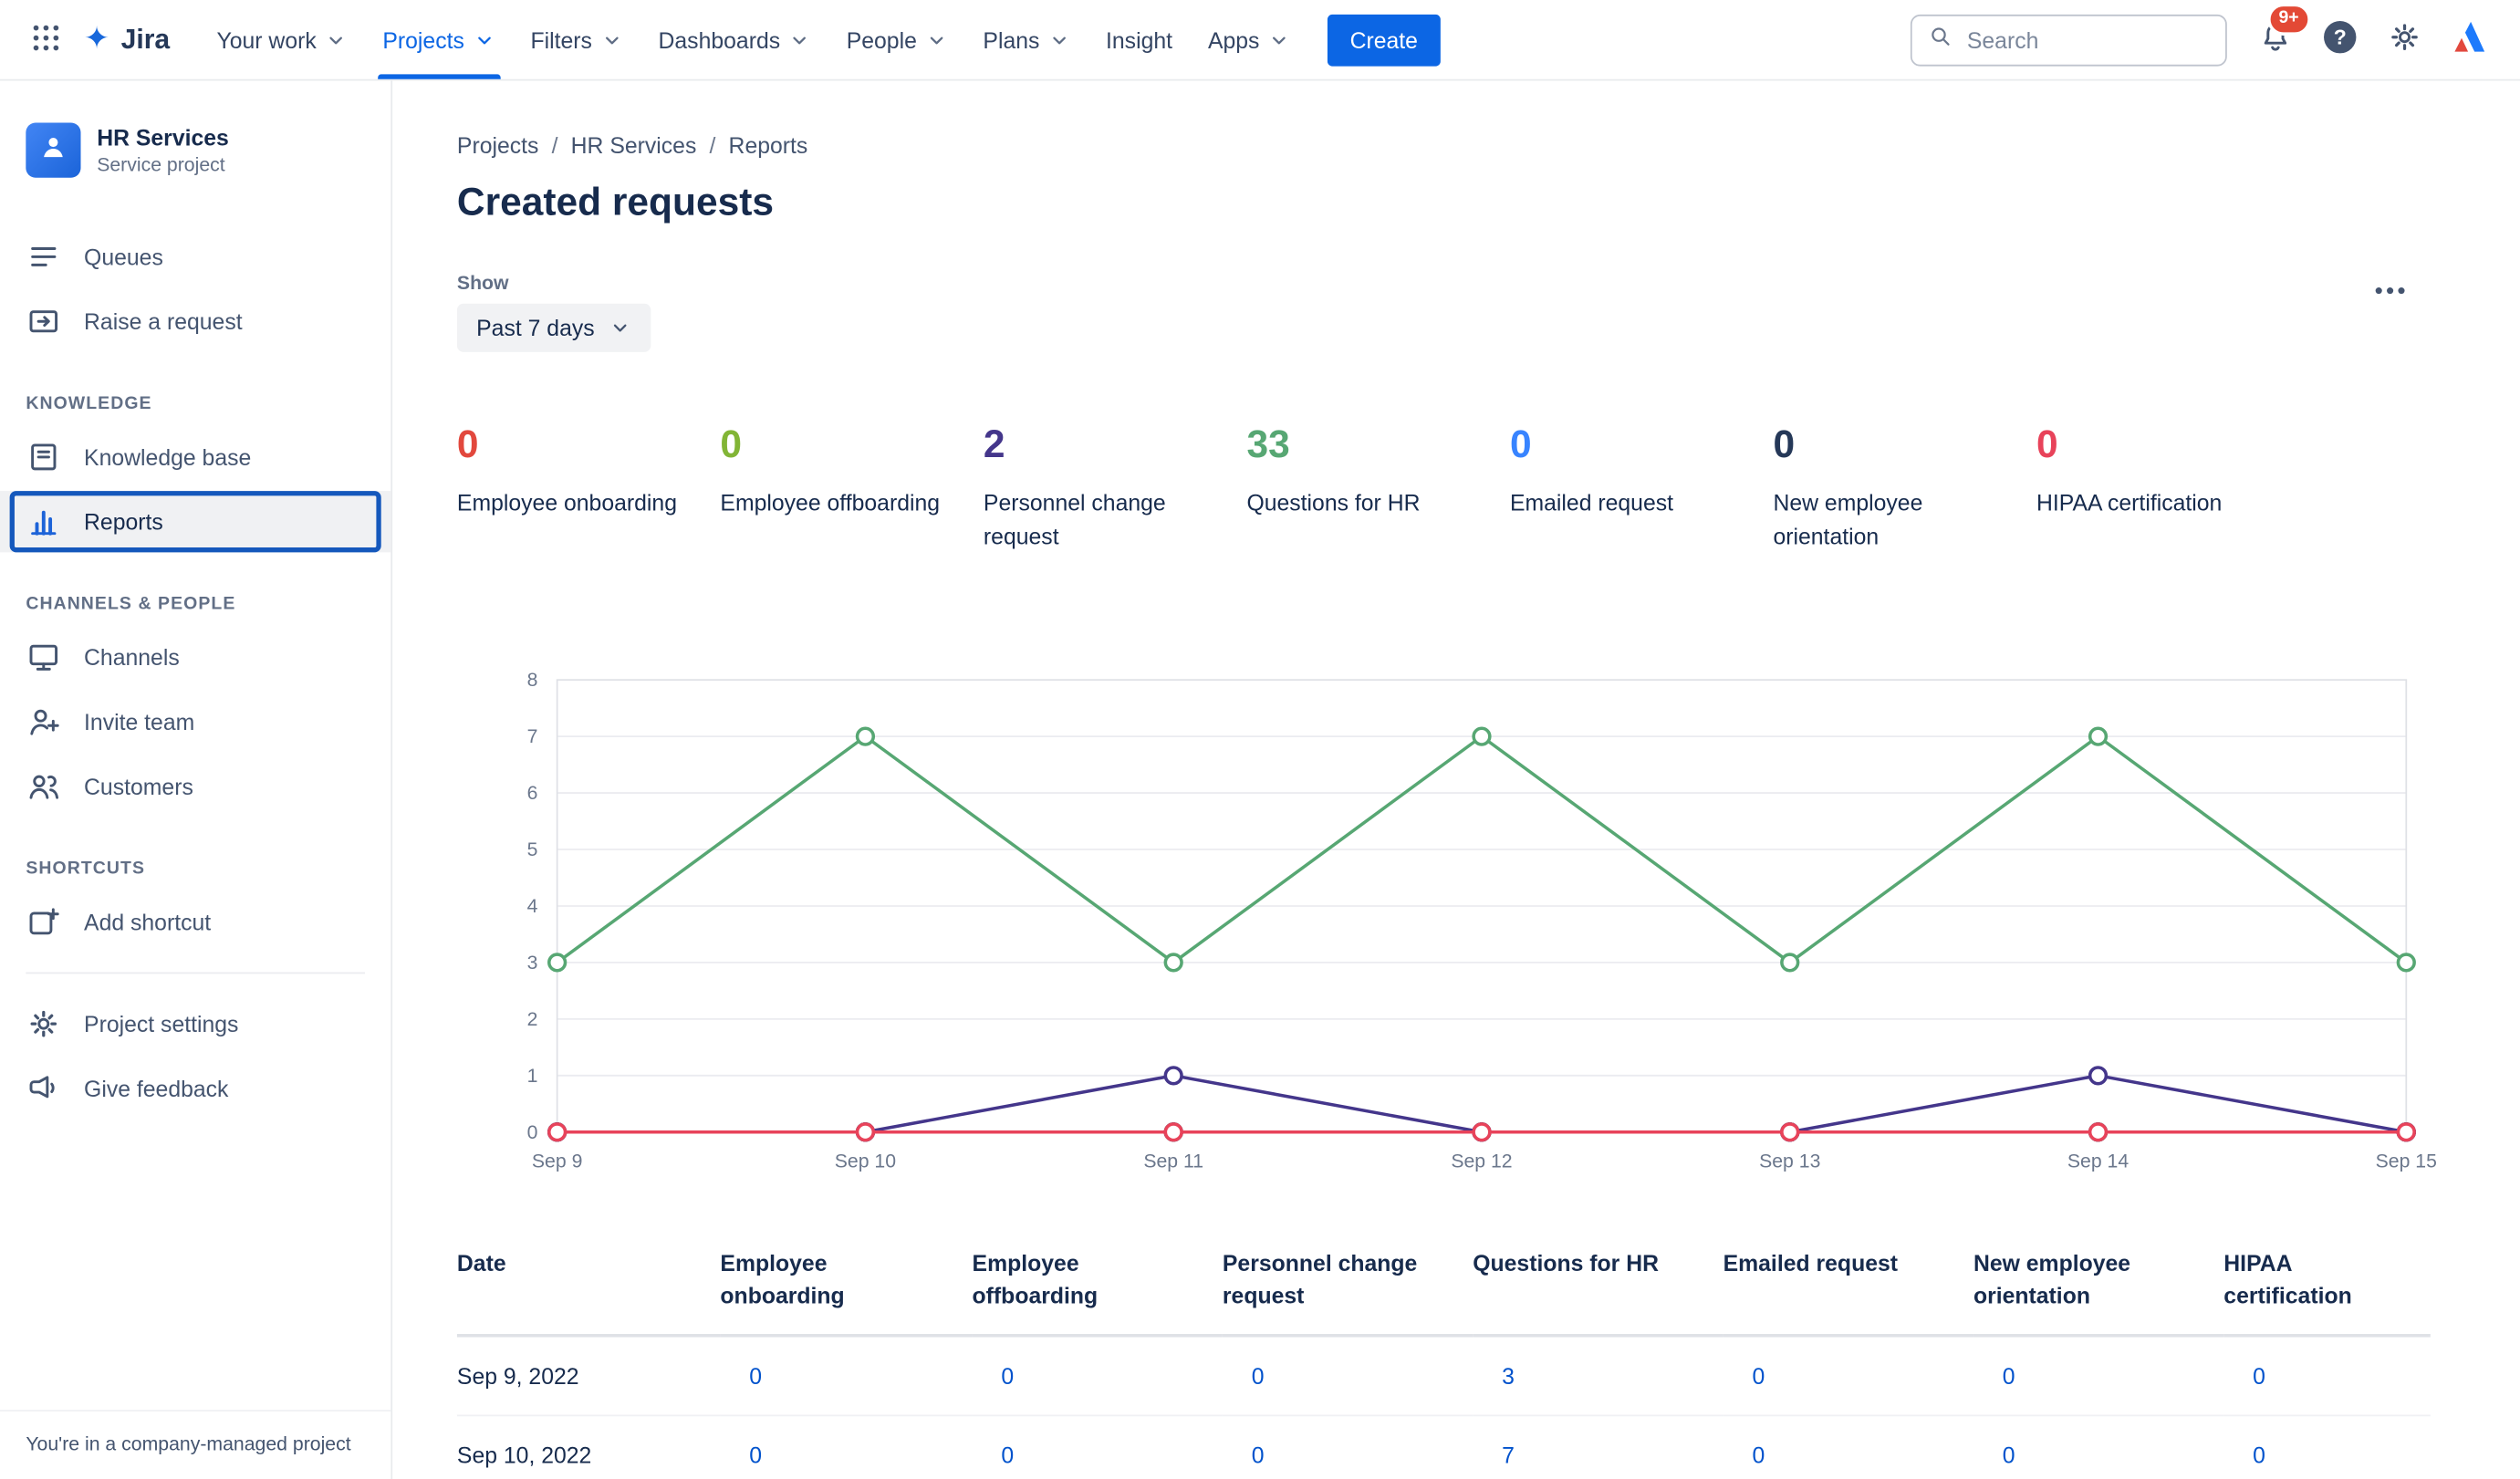 This screenshot has width=2520, height=1479. I want to click on nav-item-dashboards: Dashboards, so click(734, 40).